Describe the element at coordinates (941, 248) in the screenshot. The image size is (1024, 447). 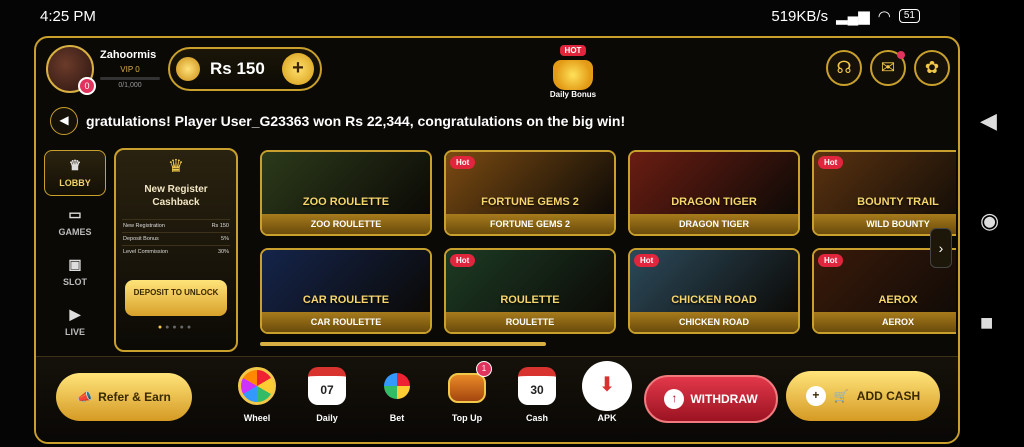
I see `chevron-right-icon: ›` at that location.